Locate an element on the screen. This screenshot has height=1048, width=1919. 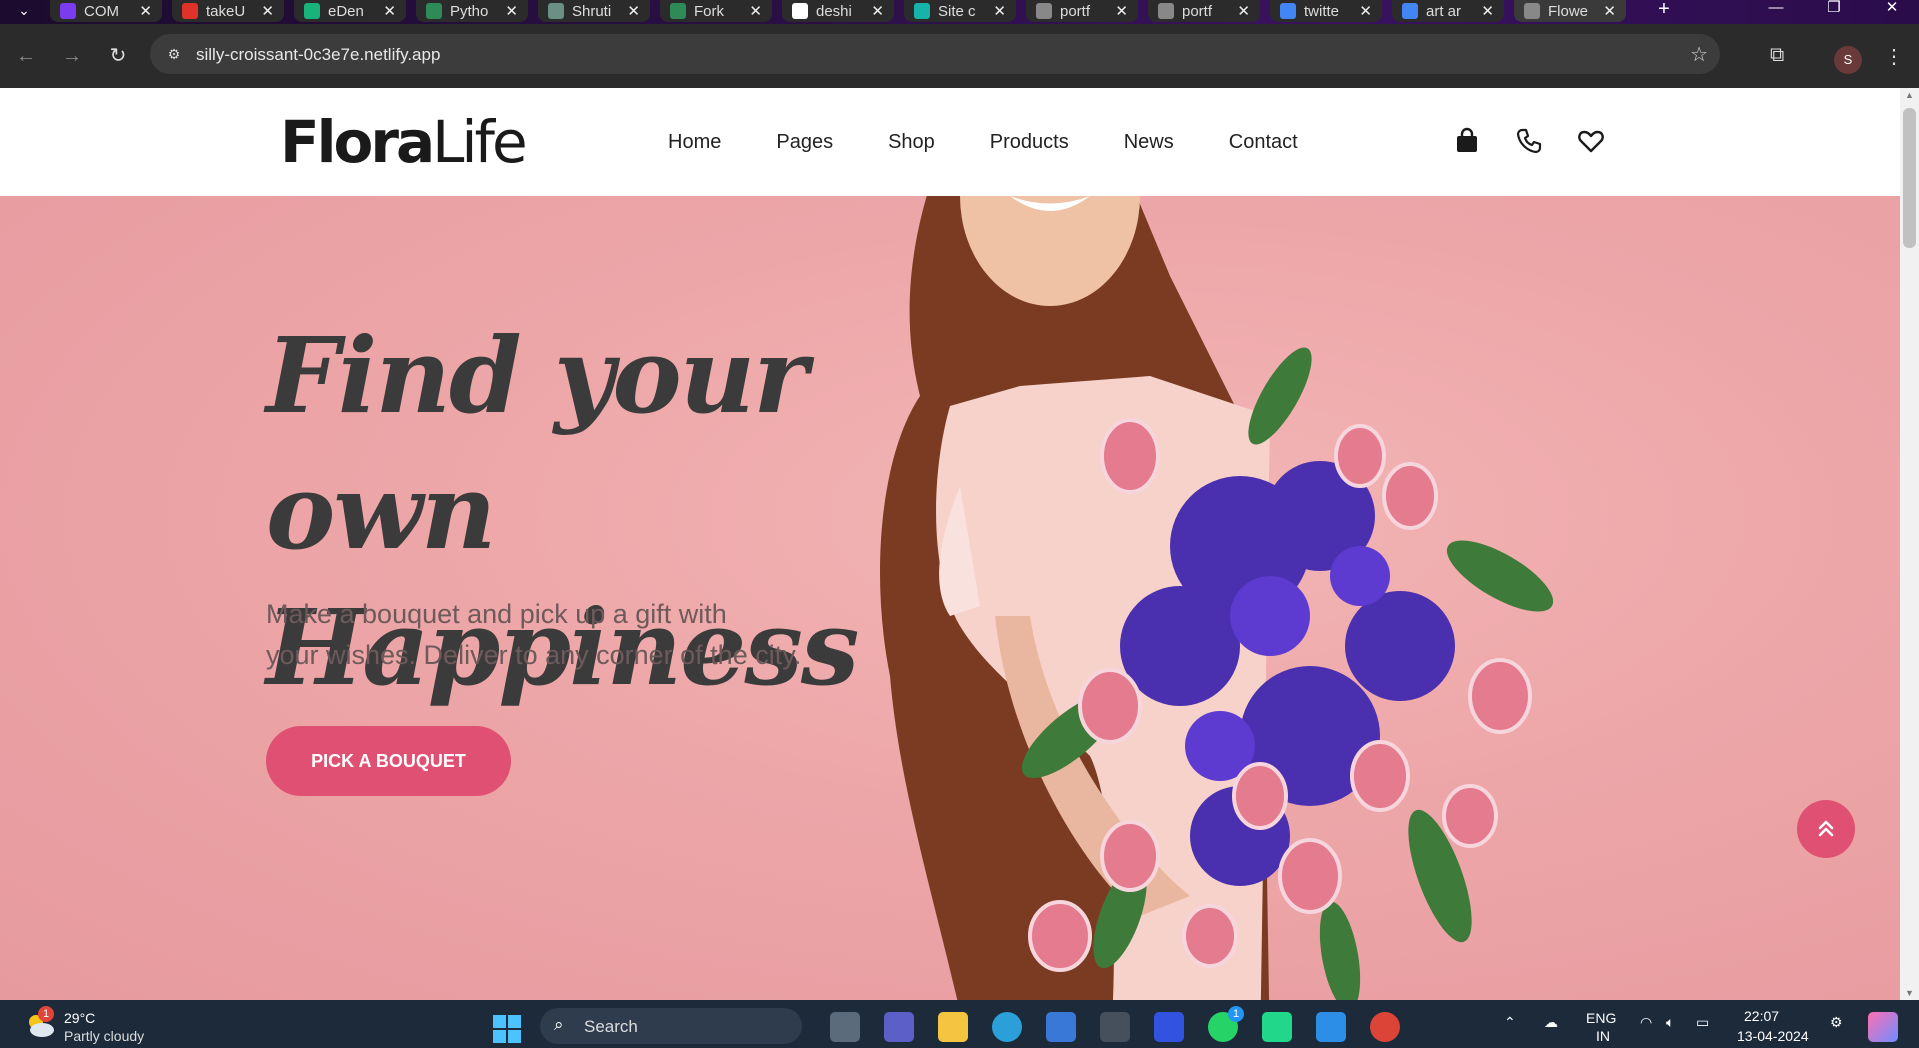
windows-start-icon is located at coordinates (507, 1029).